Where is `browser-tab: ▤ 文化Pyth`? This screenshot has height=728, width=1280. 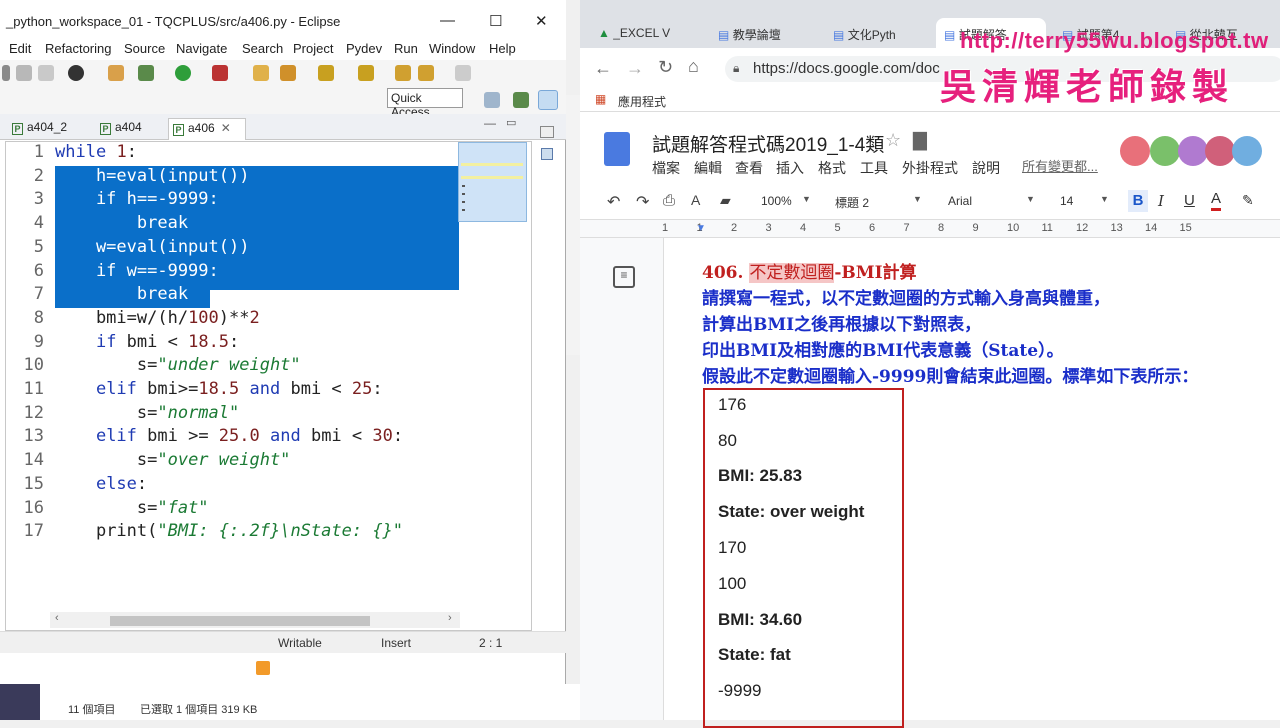 browser-tab: ▤ 文化Pyth is located at coordinates (864, 33).